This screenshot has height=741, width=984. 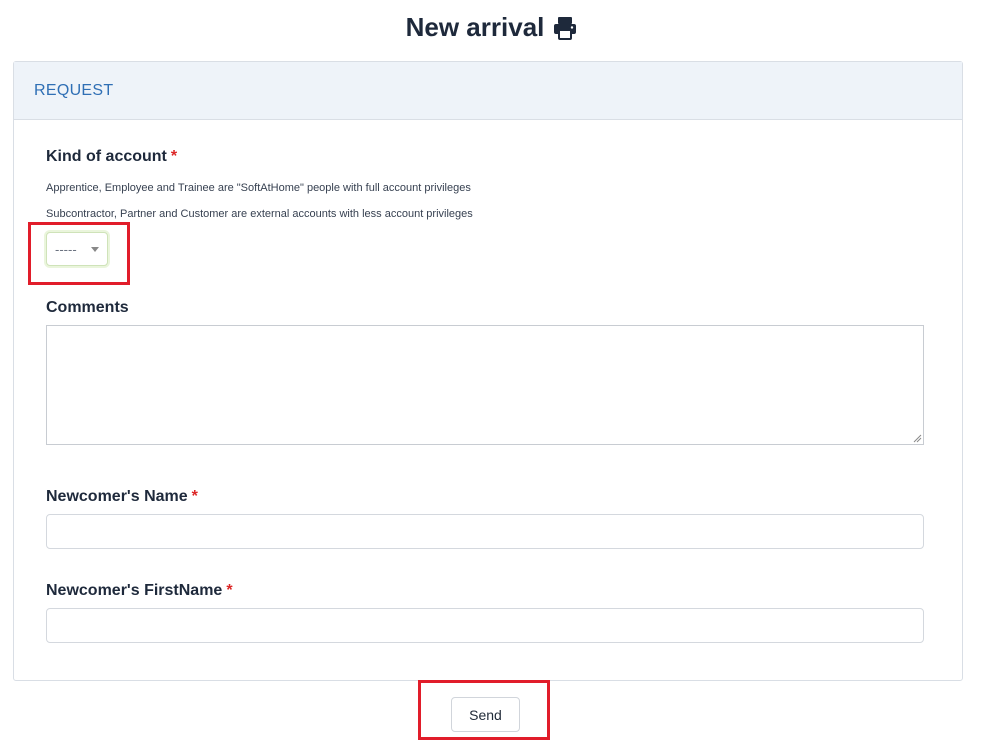 I want to click on newcomer-name-label: Newcomer's Name *, so click(x=122, y=497).